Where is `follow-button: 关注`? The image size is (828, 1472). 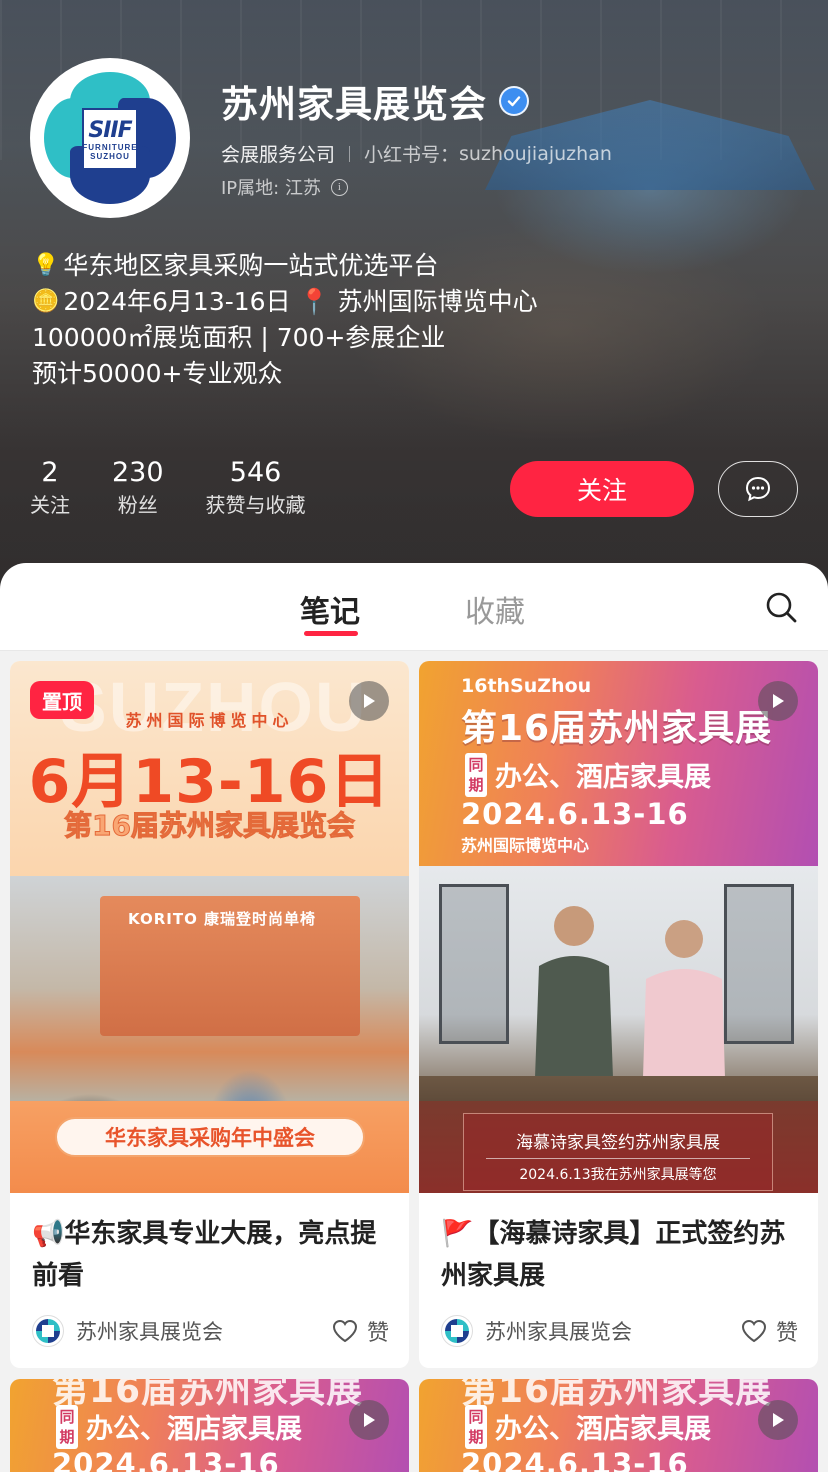
follow-button: 关注 is located at coordinates (602, 489).